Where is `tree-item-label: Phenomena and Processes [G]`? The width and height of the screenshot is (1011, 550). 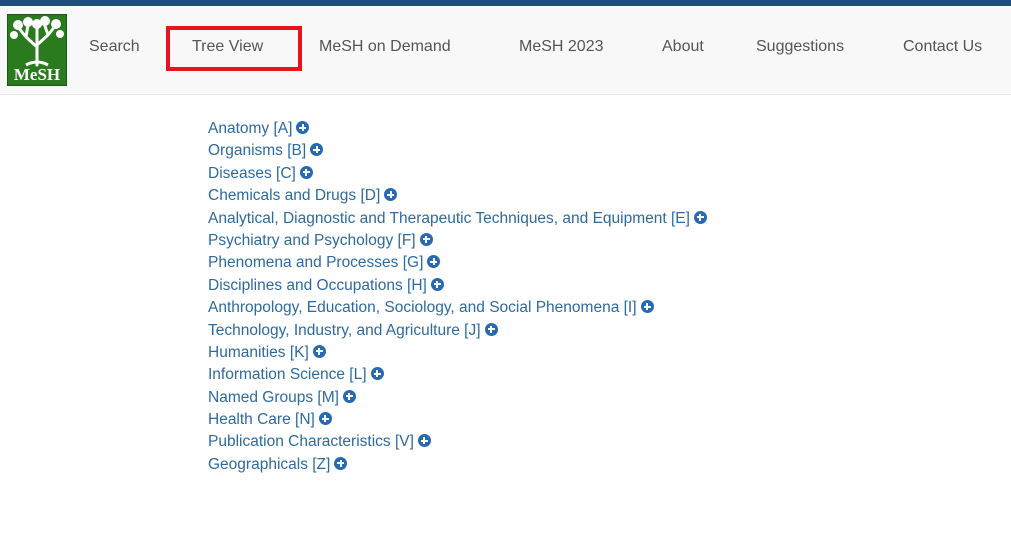 tree-item-label: Phenomena and Processes [G] is located at coordinates (315, 262).